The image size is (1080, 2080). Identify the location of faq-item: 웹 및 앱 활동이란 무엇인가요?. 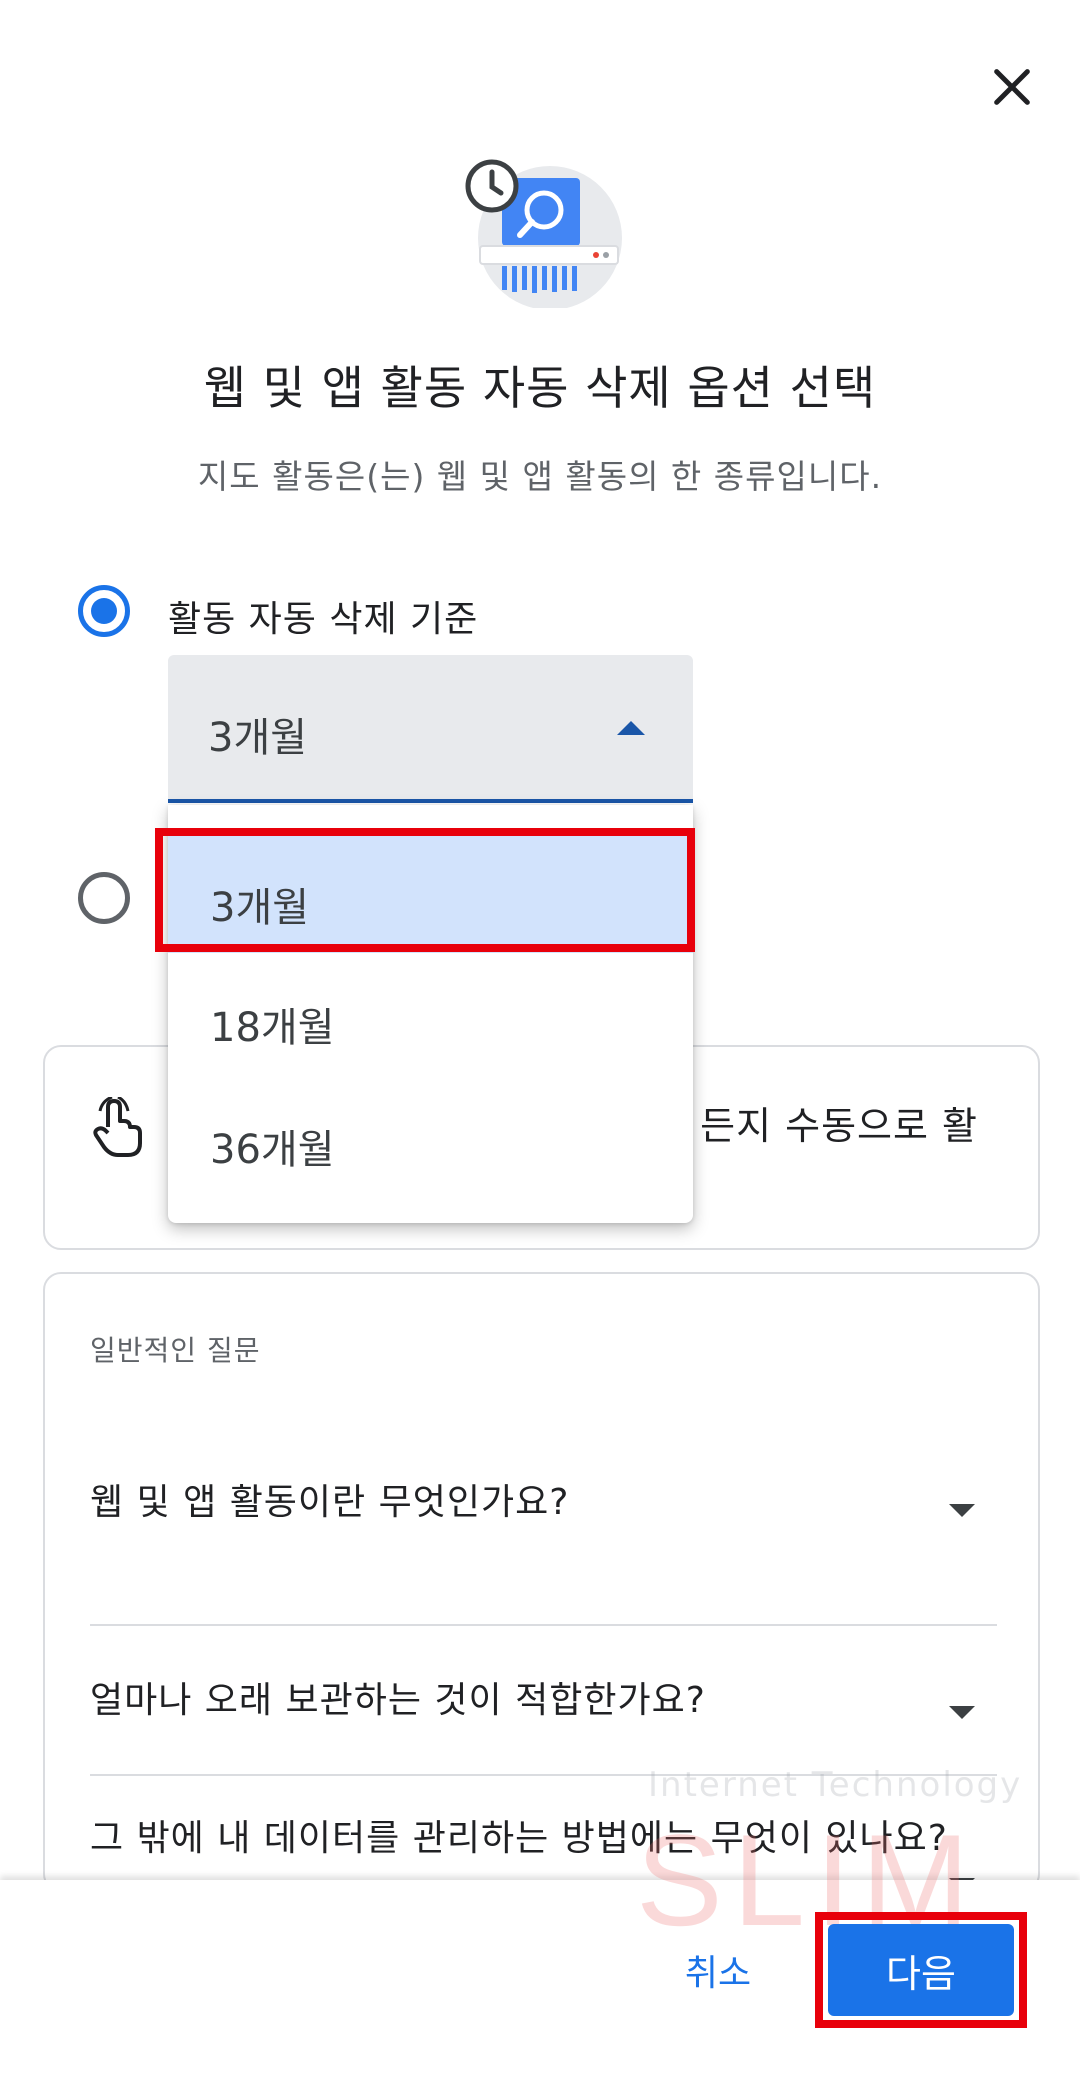
(543, 1550).